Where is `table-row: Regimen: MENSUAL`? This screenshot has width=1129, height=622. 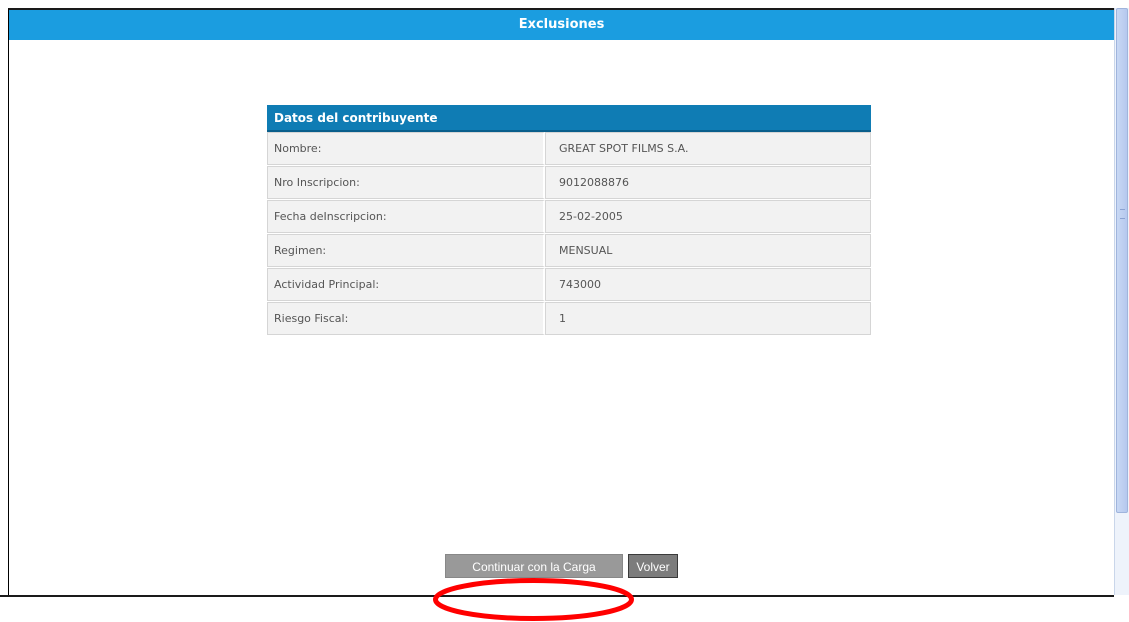 table-row: Regimen: MENSUAL is located at coordinates (569, 251).